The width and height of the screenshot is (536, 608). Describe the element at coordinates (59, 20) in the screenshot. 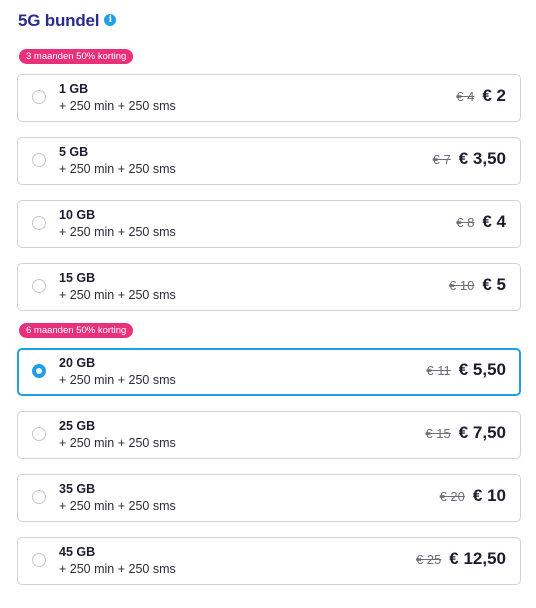

I see `page-title: 5G bundel` at that location.